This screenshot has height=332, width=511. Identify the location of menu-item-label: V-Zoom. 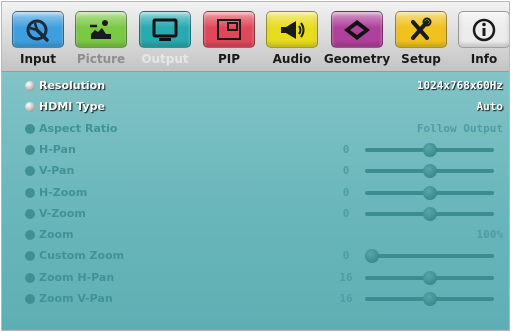
(62, 213).